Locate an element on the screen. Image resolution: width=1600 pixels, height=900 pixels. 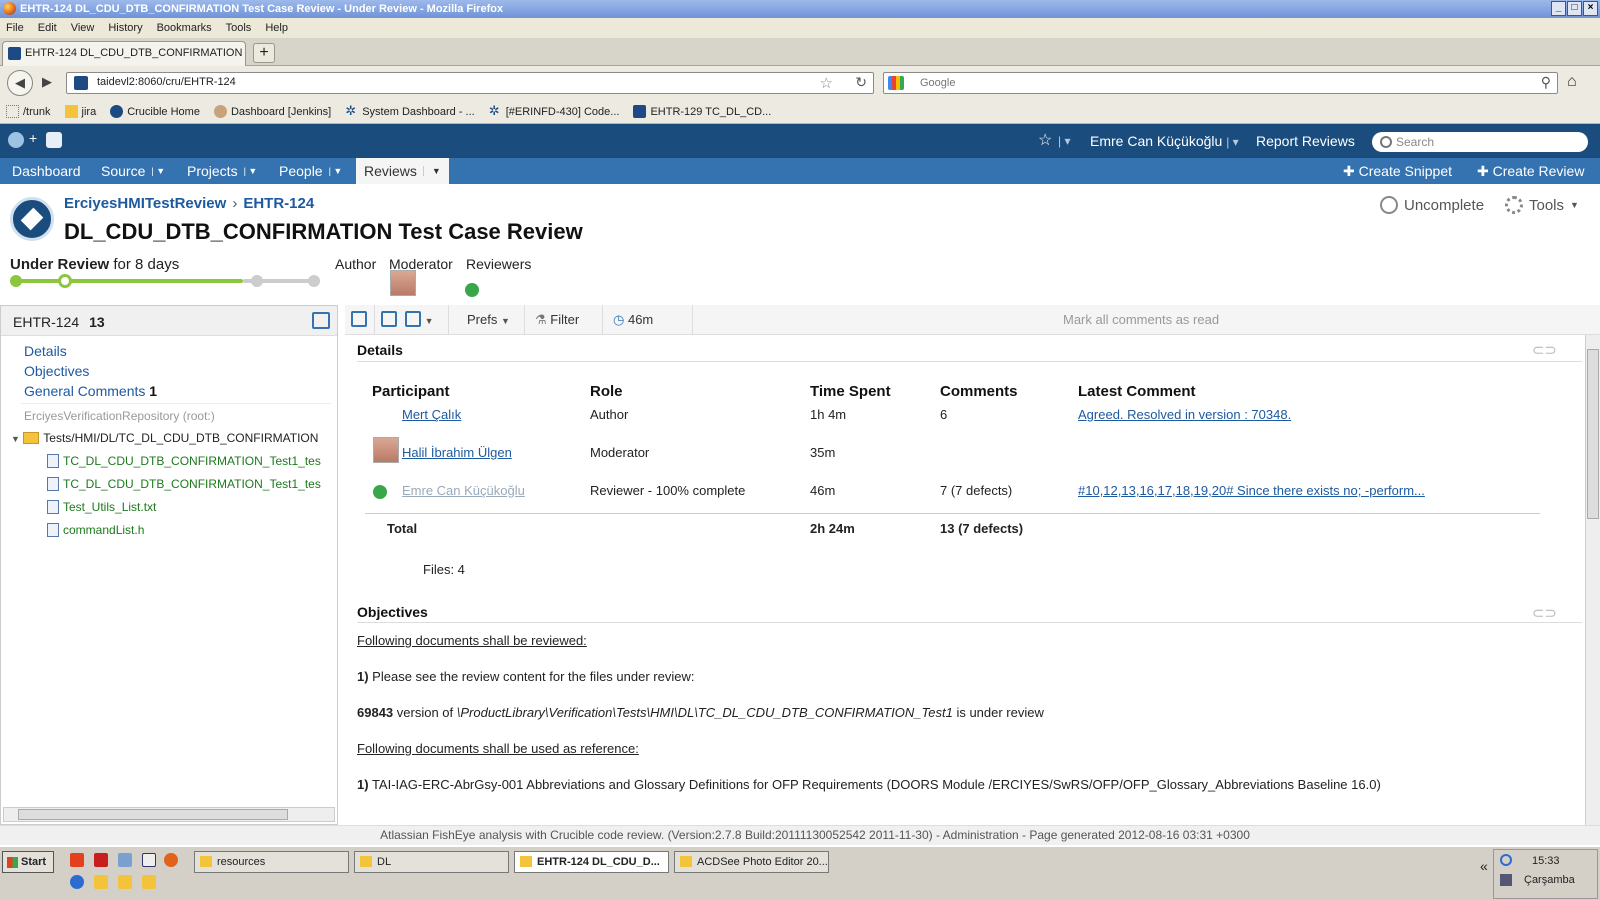
objectives-line: Following documents shall be reviewed: is located at coordinates (472, 640).